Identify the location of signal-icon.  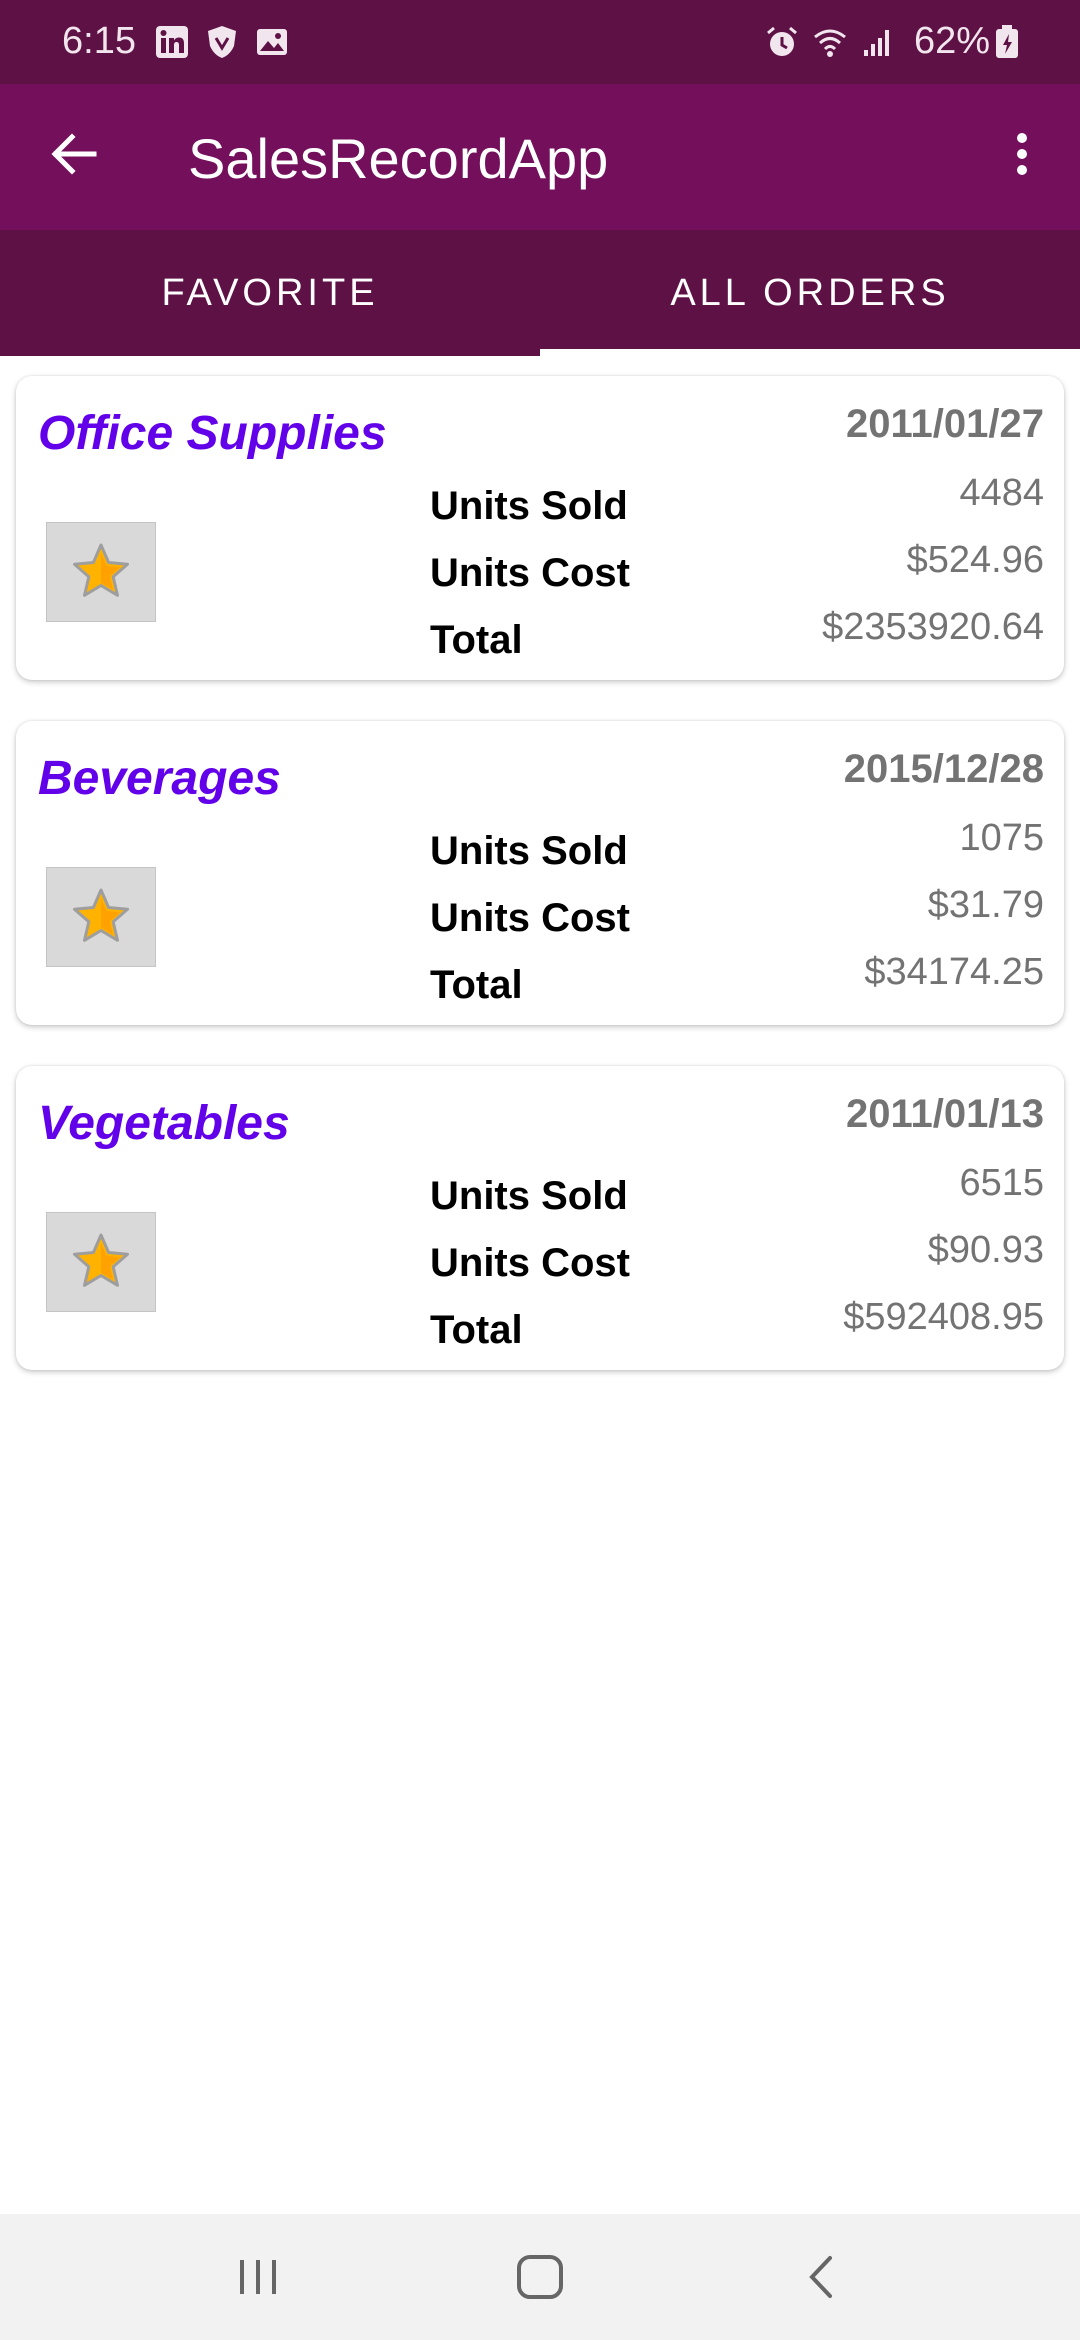
(876, 43).